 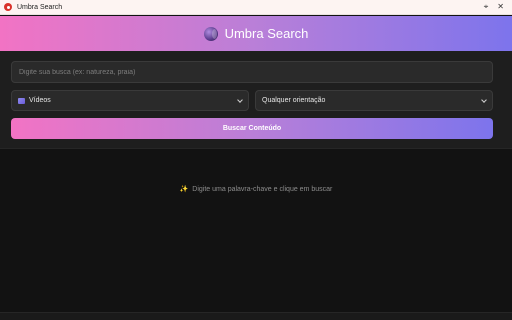 What do you see at coordinates (40, 7) in the screenshot?
I see `window-title: Umbra Search` at bounding box center [40, 7].